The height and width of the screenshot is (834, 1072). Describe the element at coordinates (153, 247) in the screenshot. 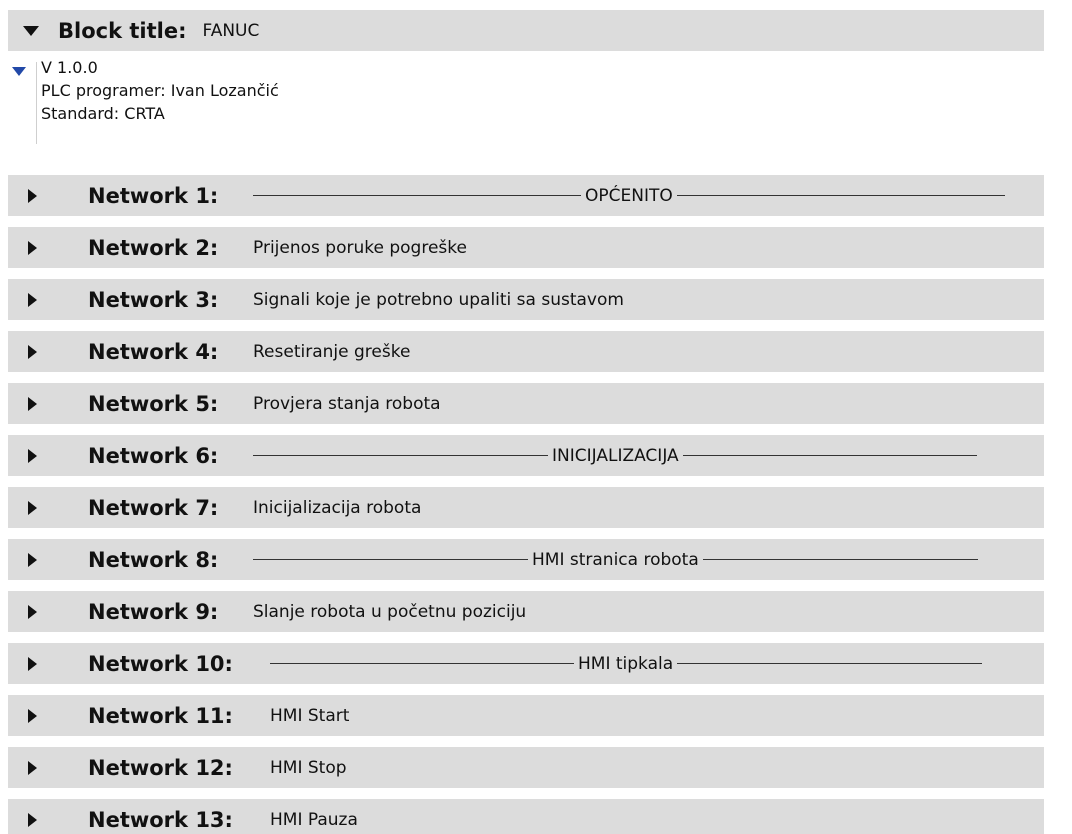

I see `network-label: Network 2:` at that location.